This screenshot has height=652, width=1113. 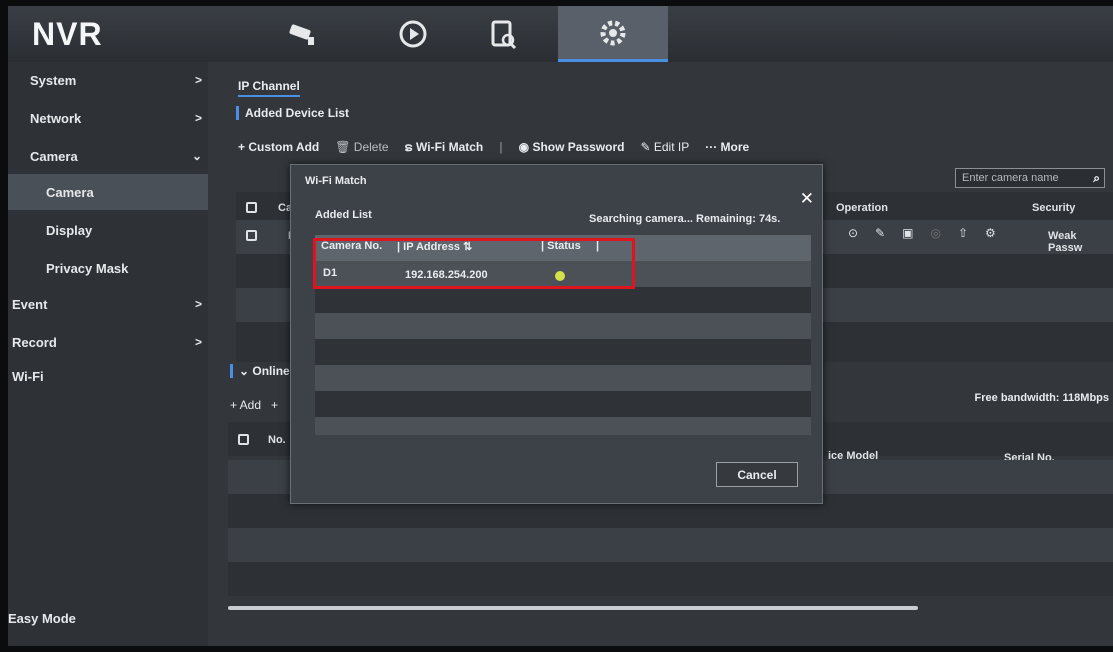 I want to click on pencil-icon: ✎, so click(x=647, y=147).